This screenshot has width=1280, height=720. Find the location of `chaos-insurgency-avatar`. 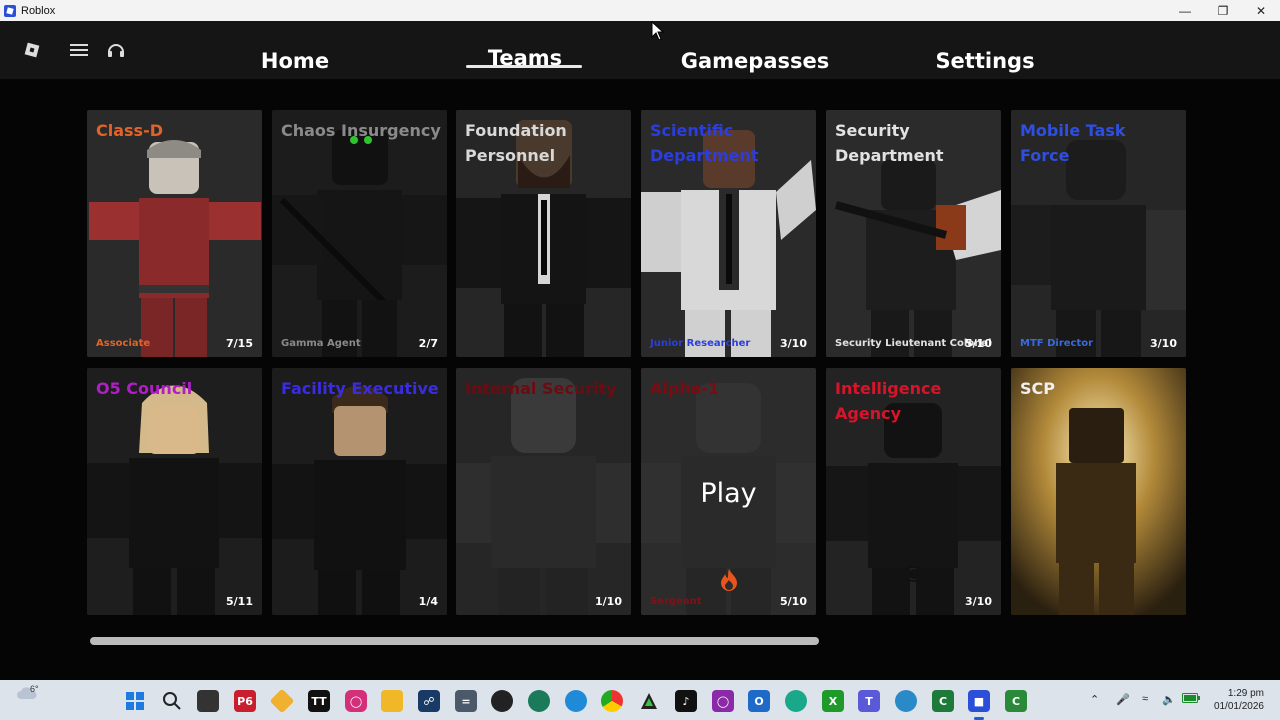

chaos-insurgency-avatar is located at coordinates (359, 233).